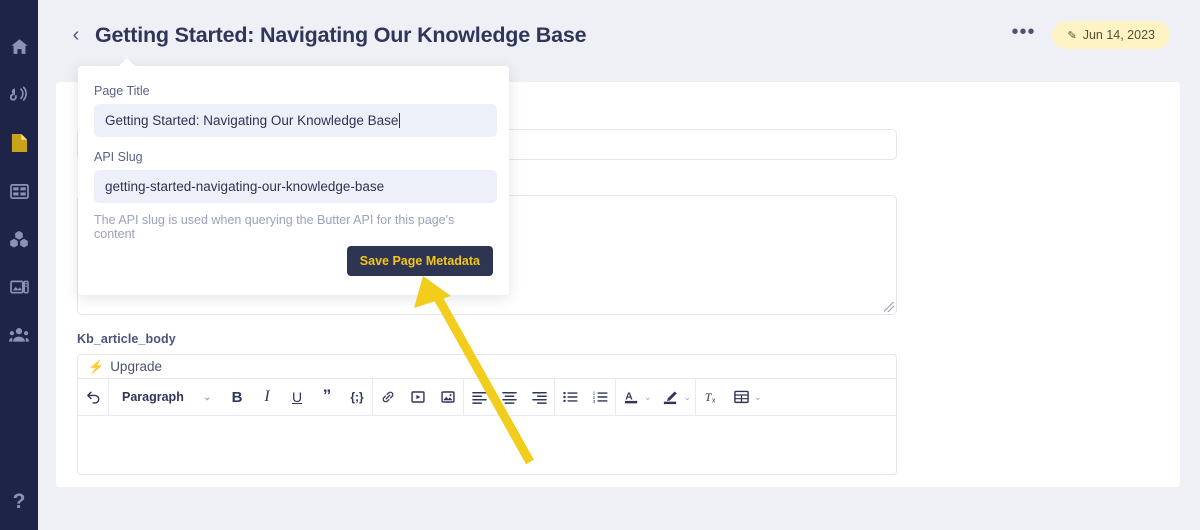  I want to click on editor-field-label-group: Kb_article_body, so click(126, 342).